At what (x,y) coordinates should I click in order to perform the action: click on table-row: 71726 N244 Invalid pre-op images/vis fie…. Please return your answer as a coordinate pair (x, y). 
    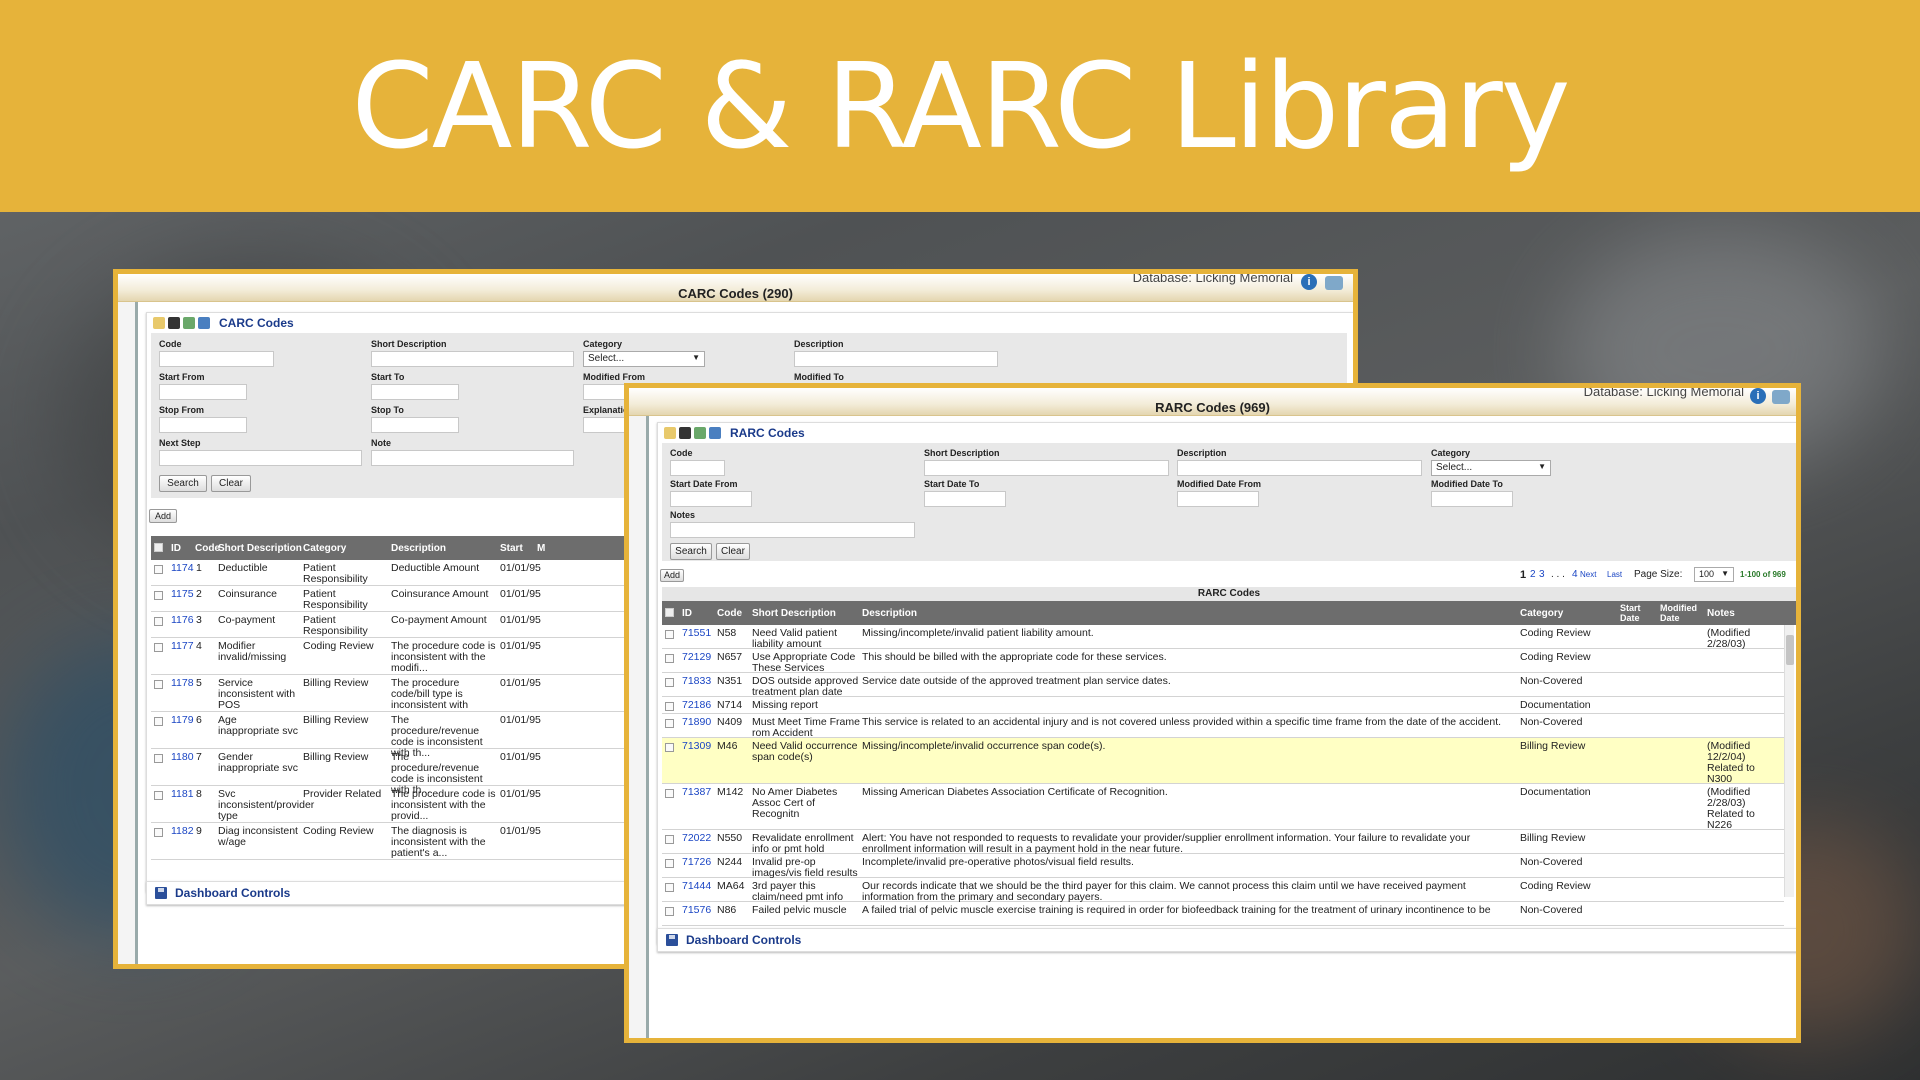
    Looking at the image, I should click on (1223, 866).